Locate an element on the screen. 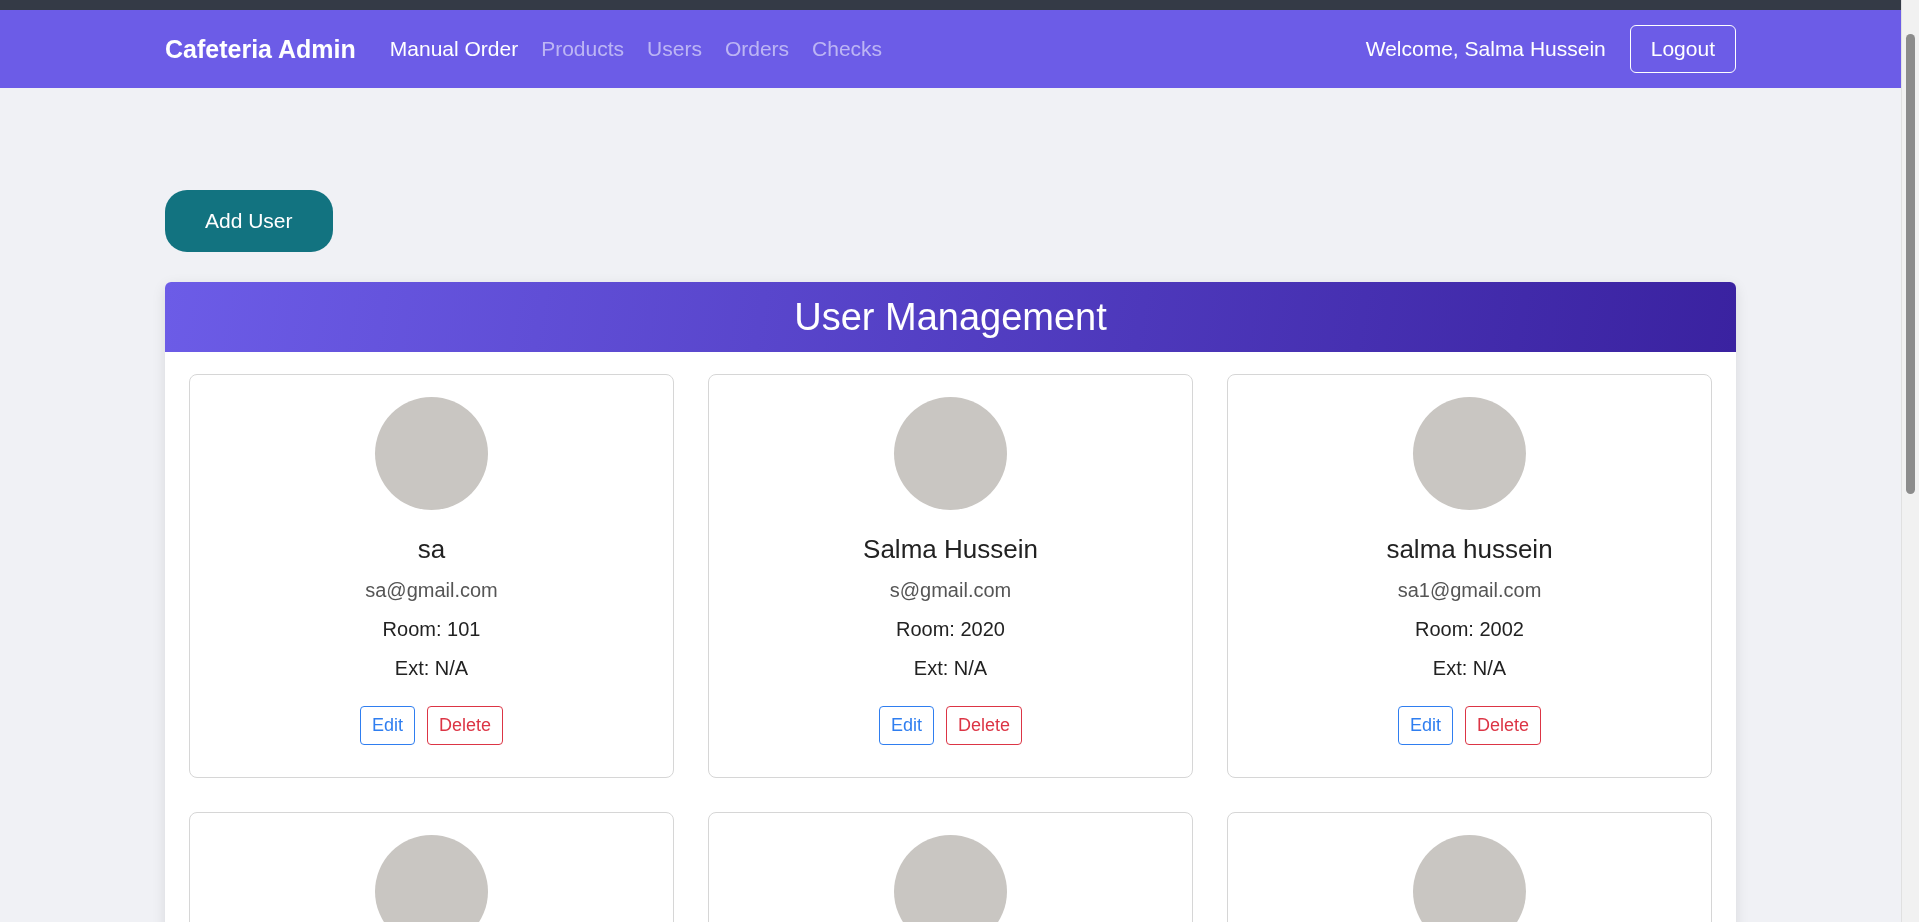 Image resolution: width=1919 pixels, height=922 pixels. user-room: Room: 2020 is located at coordinates (950, 629).